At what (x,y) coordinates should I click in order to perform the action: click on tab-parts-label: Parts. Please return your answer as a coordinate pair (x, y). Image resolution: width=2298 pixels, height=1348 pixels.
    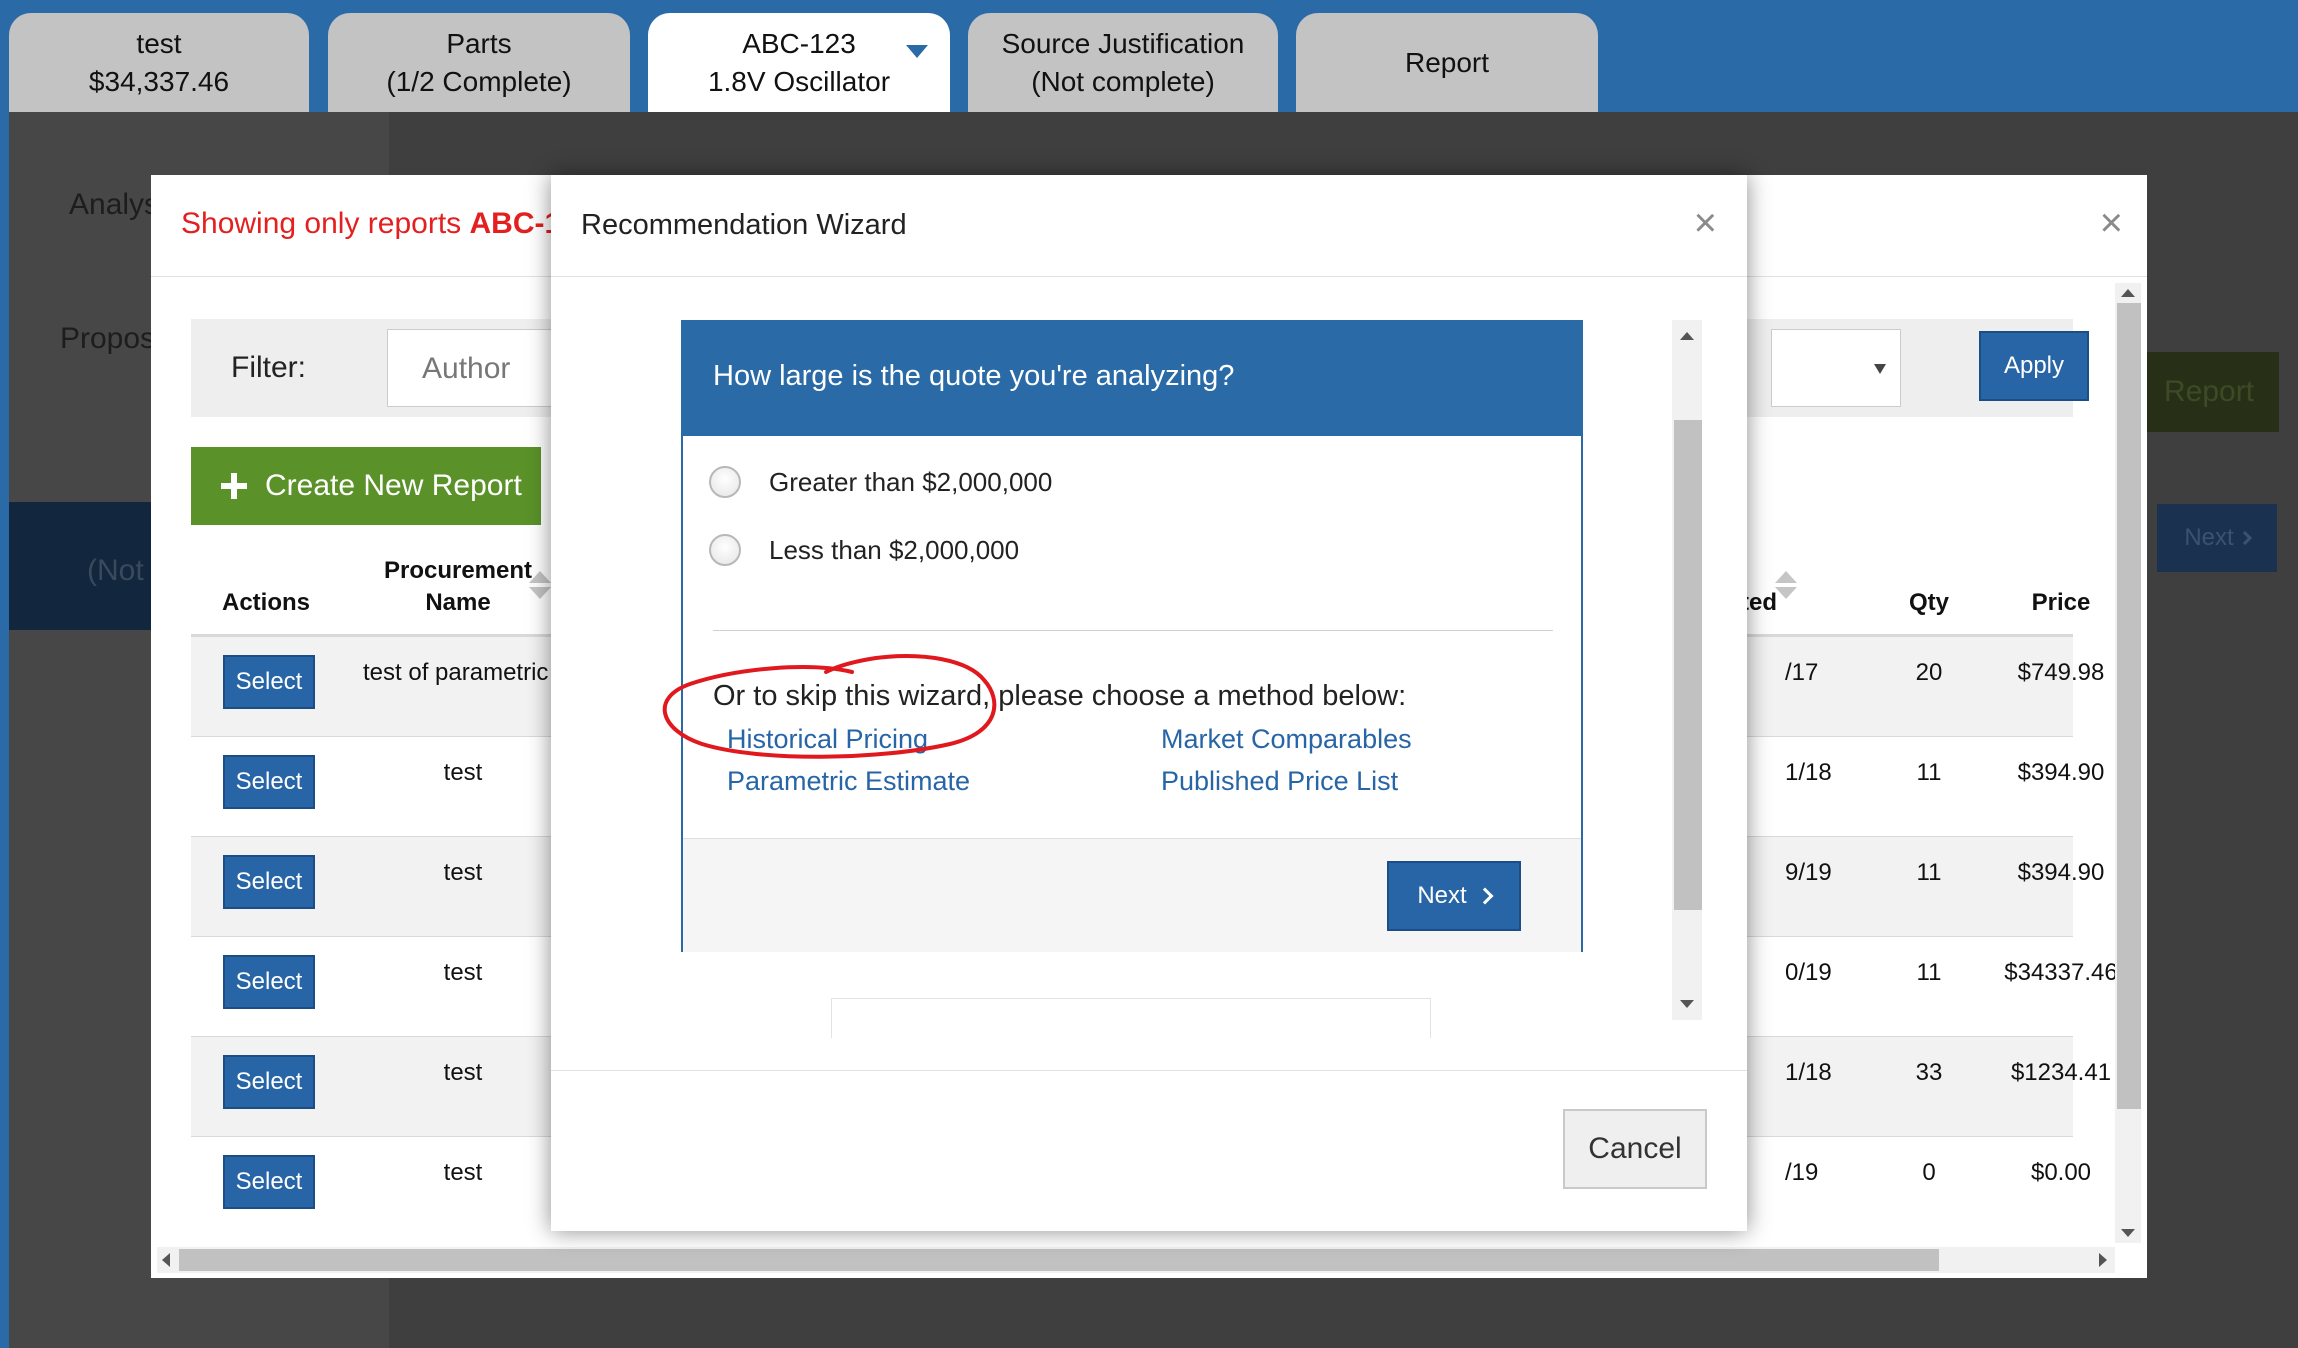
    Looking at the image, I should click on (479, 43).